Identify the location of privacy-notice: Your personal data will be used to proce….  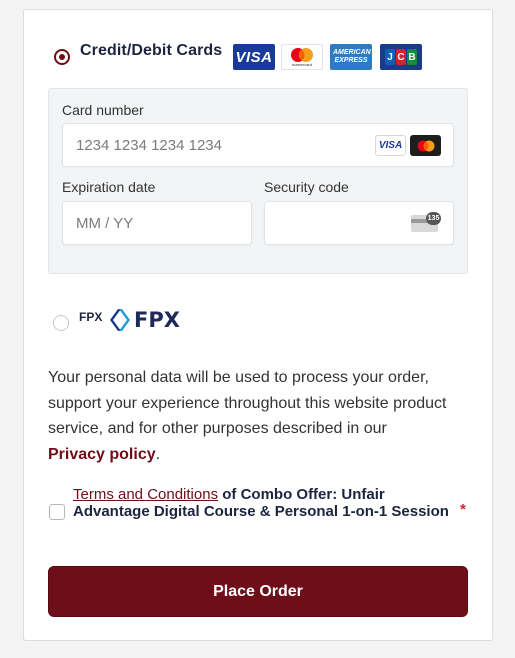
(247, 416).